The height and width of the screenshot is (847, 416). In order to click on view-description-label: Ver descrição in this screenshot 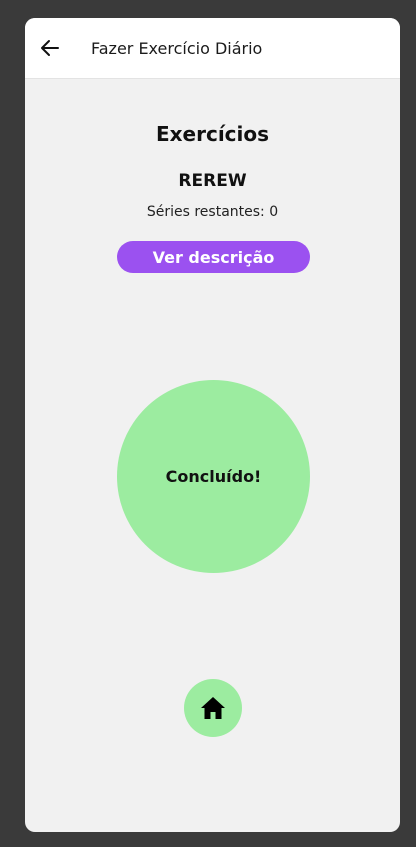, I will do `click(213, 257)`.